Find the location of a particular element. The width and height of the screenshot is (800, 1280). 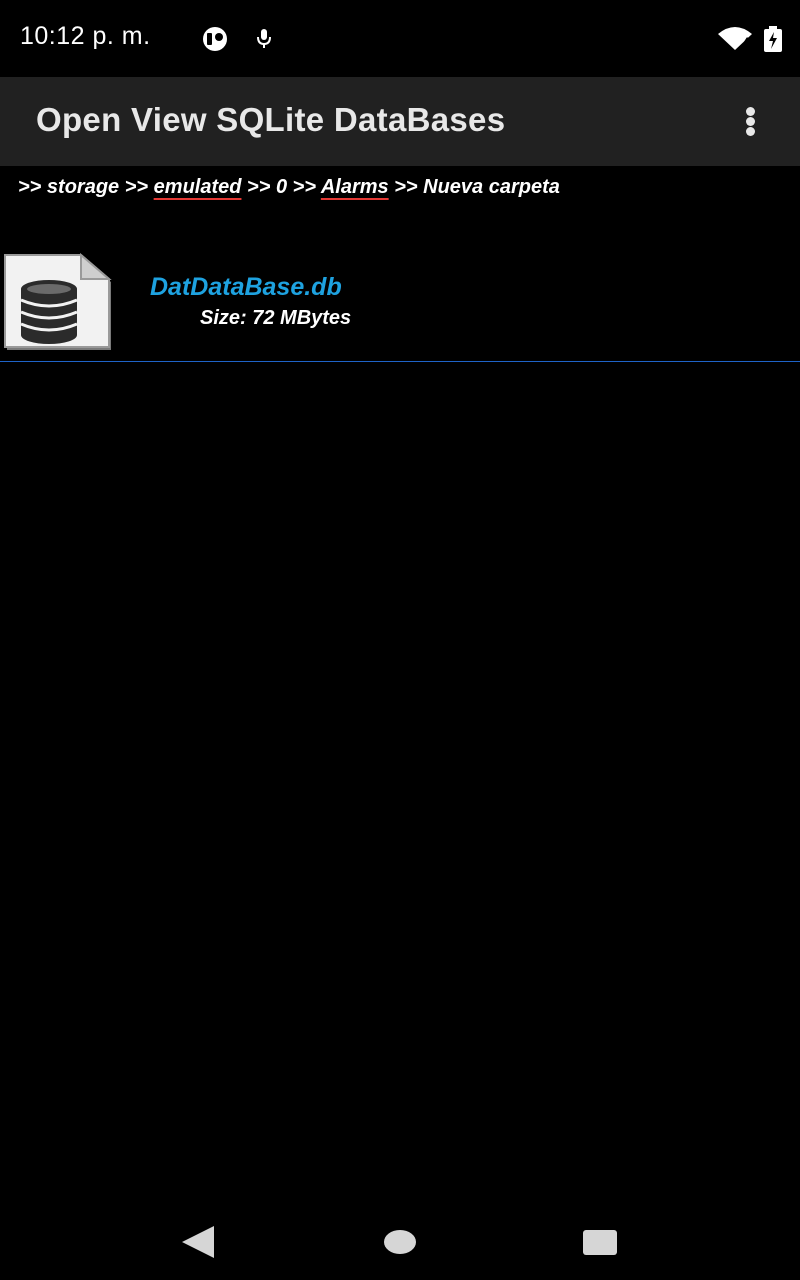

home-icon is located at coordinates (400, 1242).